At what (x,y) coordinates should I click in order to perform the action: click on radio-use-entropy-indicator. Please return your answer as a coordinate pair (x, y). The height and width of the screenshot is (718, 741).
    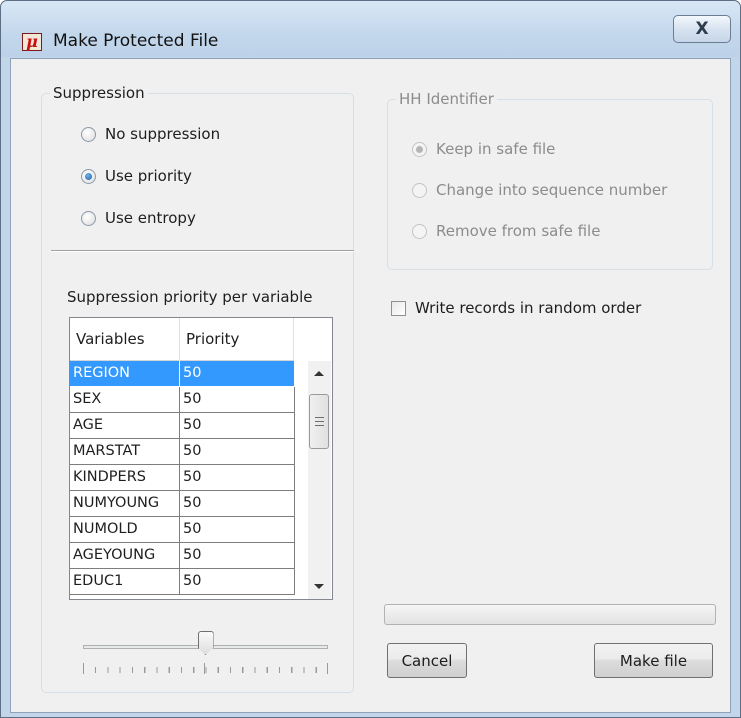
    Looking at the image, I should click on (88, 218).